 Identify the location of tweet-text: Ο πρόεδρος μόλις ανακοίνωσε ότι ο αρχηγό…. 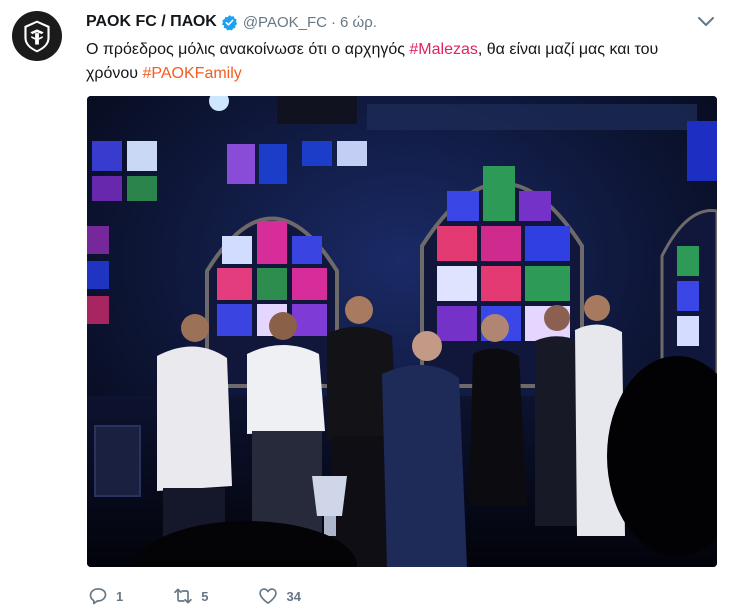
(398, 62).